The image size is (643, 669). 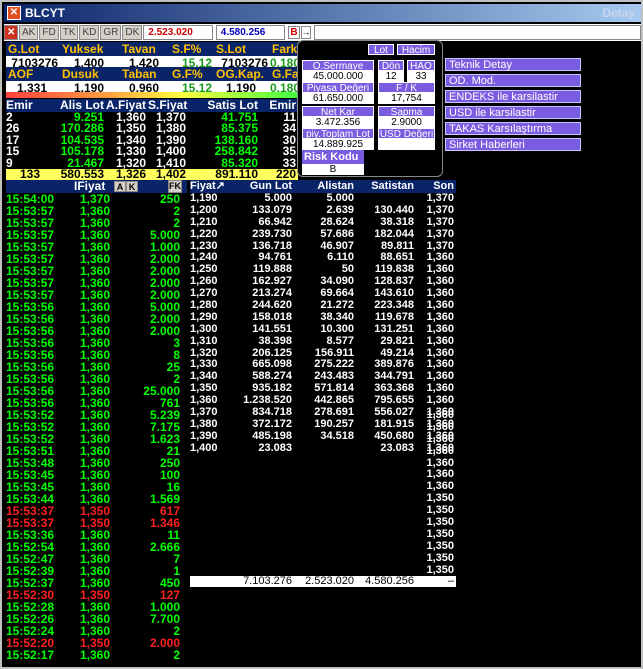 I want to click on dist-row: 1,200 133.079 2.639 130.440 1,370, so click(x=323, y=210).